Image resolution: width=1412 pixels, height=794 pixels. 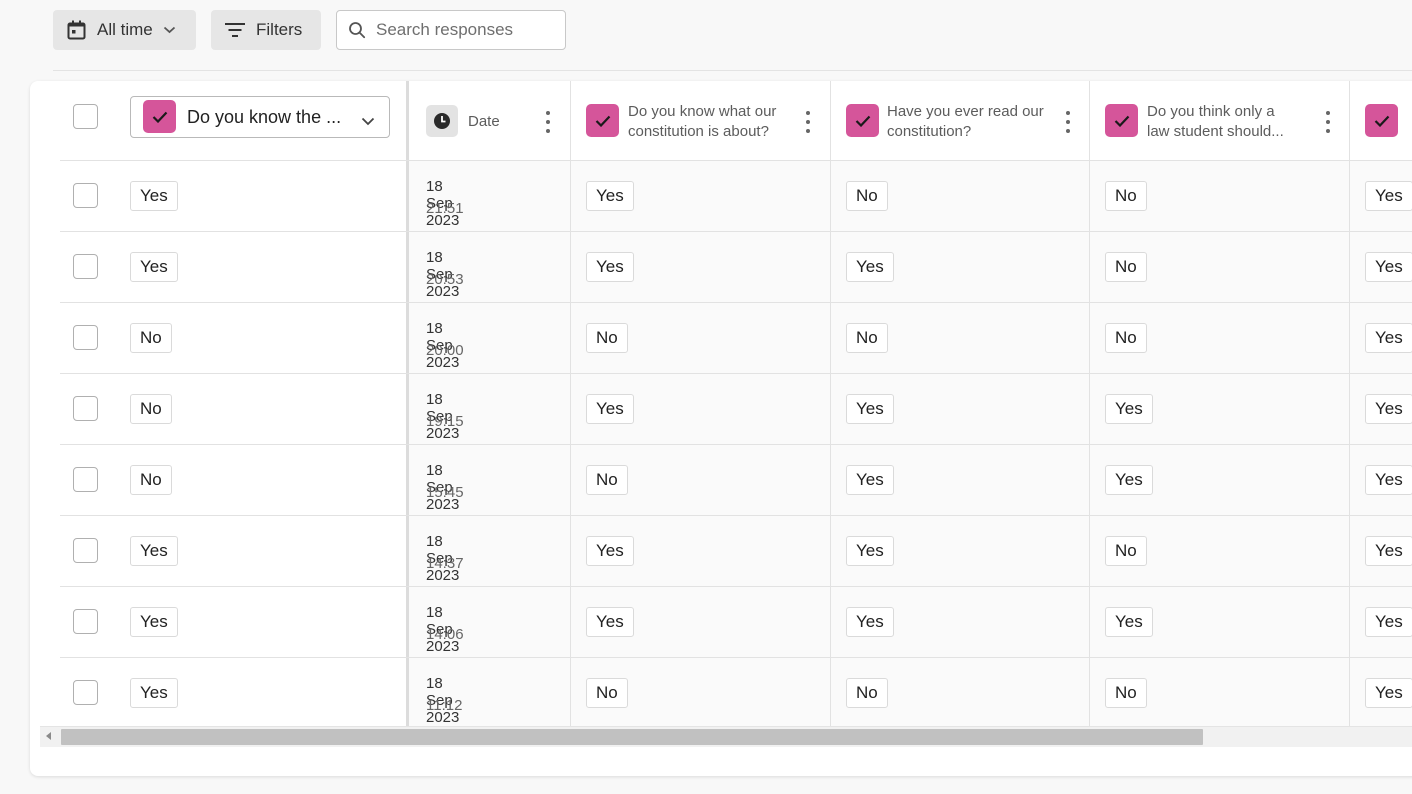 What do you see at coordinates (445, 208) in the screenshot?
I see `response-time: 21:51` at bounding box center [445, 208].